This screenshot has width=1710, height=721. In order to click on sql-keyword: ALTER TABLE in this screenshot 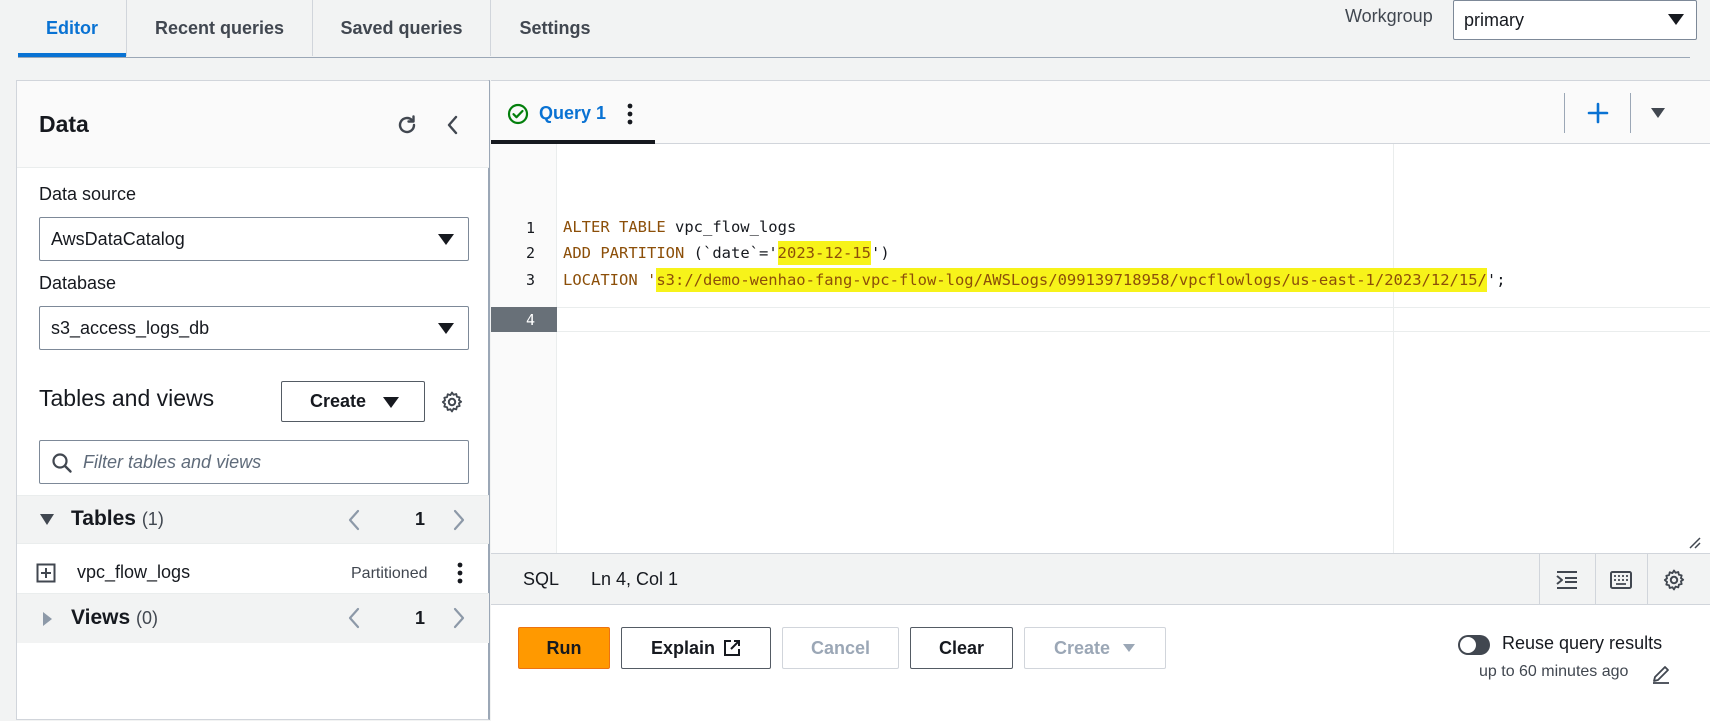, I will do `click(614, 227)`.